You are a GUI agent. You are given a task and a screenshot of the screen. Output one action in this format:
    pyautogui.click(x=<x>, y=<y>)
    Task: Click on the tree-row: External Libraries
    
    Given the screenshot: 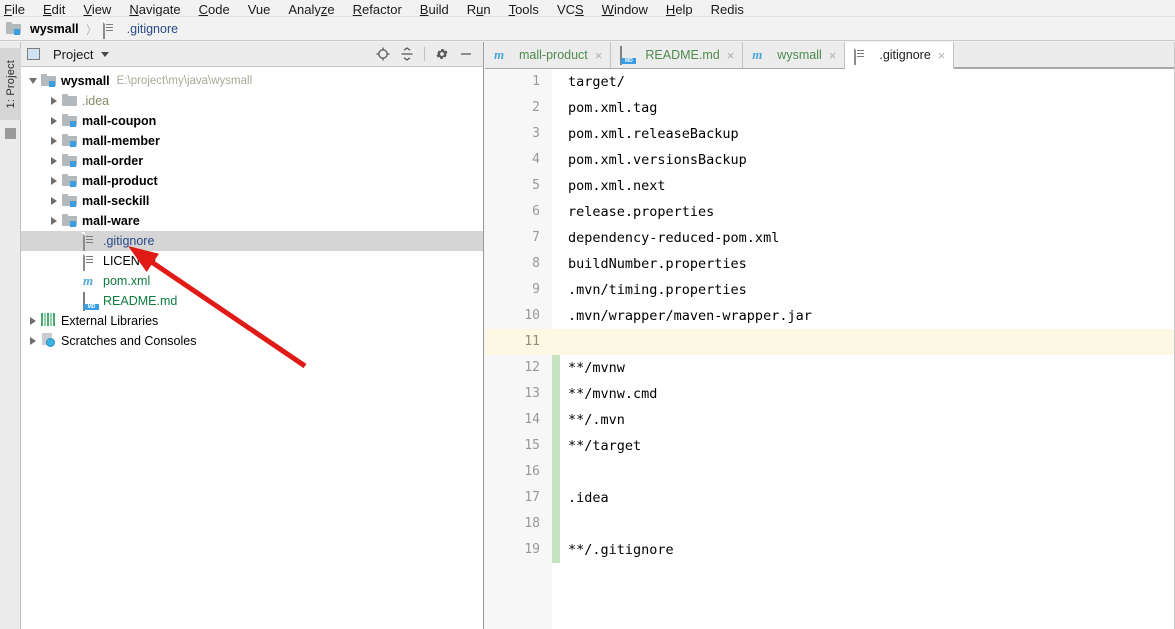 What is the action you would take?
    pyautogui.click(x=252, y=321)
    